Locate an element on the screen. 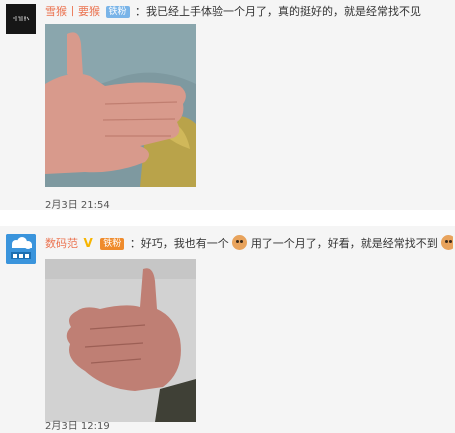 Image resolution: width=455 pixels, height=433 pixels. separator is located at coordinates (227, 218).